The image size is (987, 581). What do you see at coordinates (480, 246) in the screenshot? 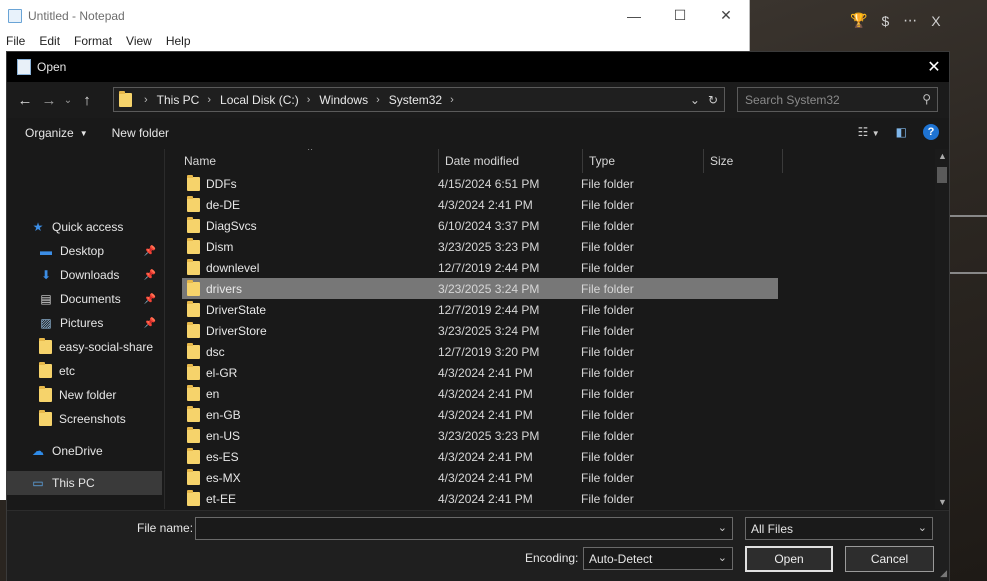
I see `table-row: Dism 3/23/2025 3:23 PM File folder` at bounding box center [480, 246].